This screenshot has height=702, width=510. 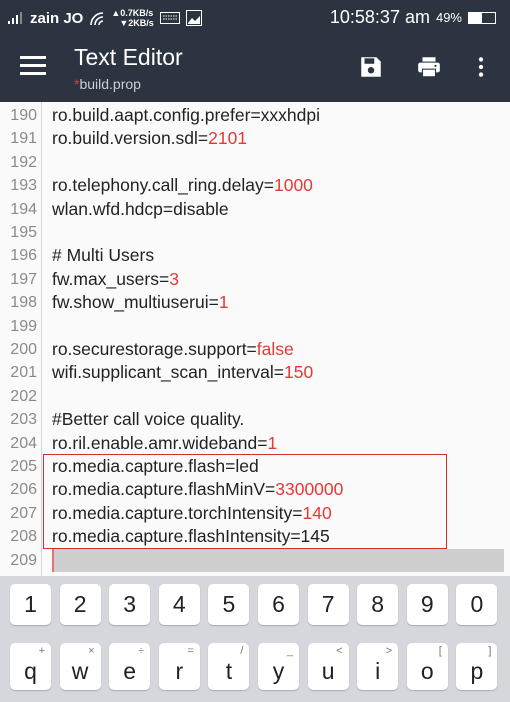 What do you see at coordinates (477, 666) in the screenshot?
I see `key-p: p]` at bounding box center [477, 666].